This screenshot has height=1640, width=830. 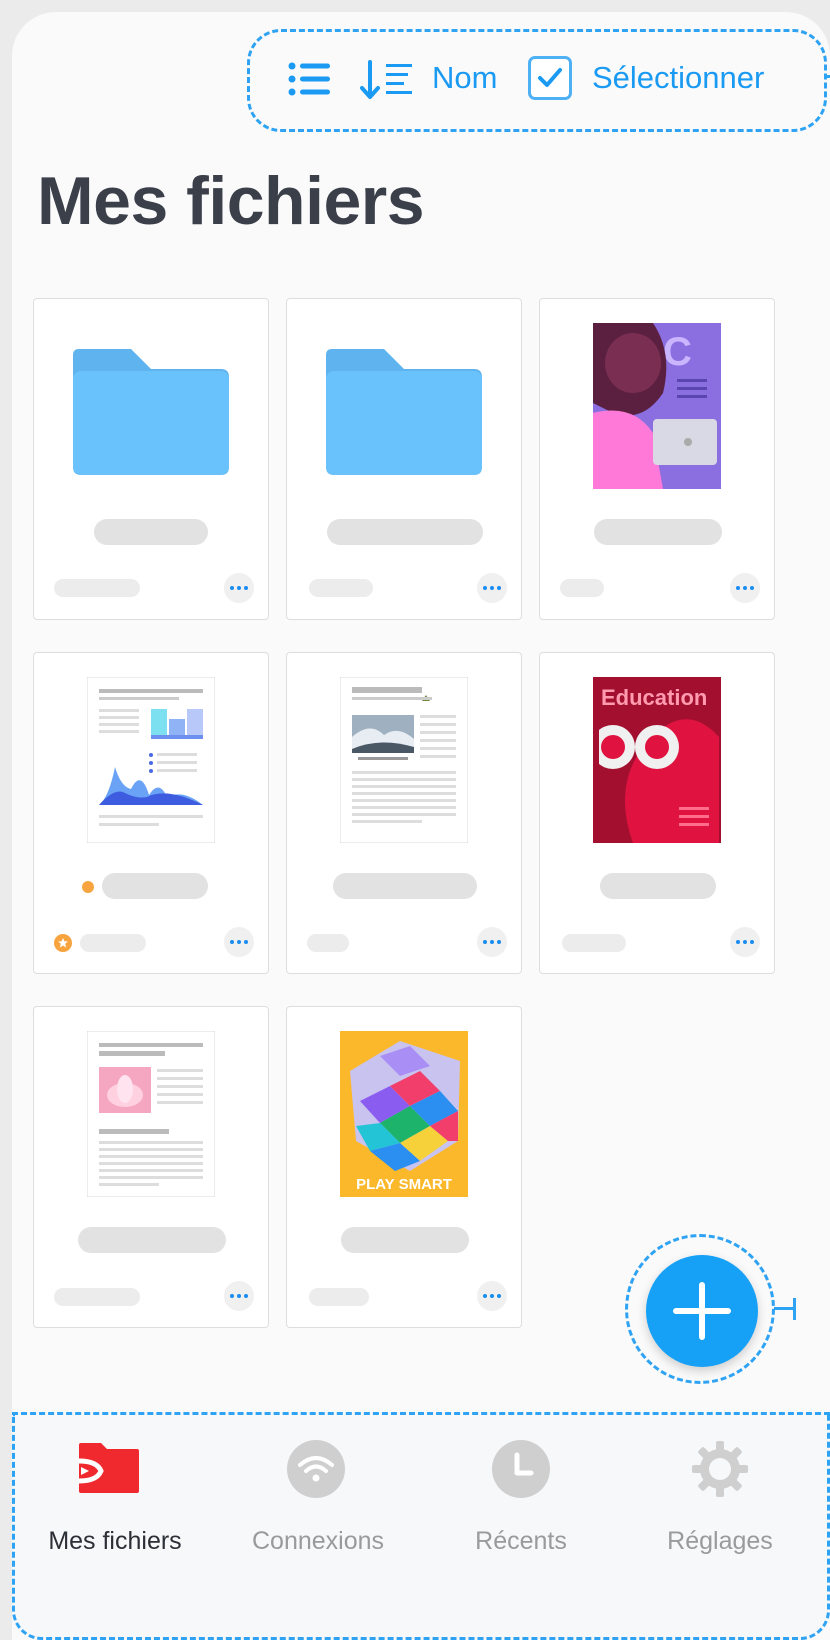 I want to click on report-chart-thumbnail, so click(x=151, y=762).